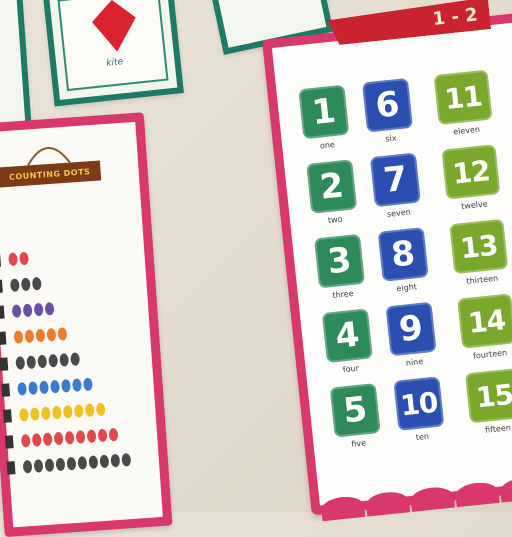 The height and width of the screenshot is (537, 512). I want to click on number-word: five, so click(358, 443).